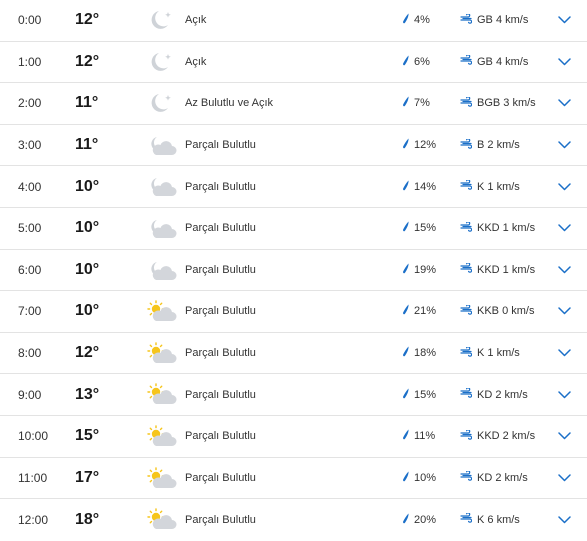  What do you see at coordinates (87, 145) in the screenshot?
I see `temperature: 11°` at bounding box center [87, 145].